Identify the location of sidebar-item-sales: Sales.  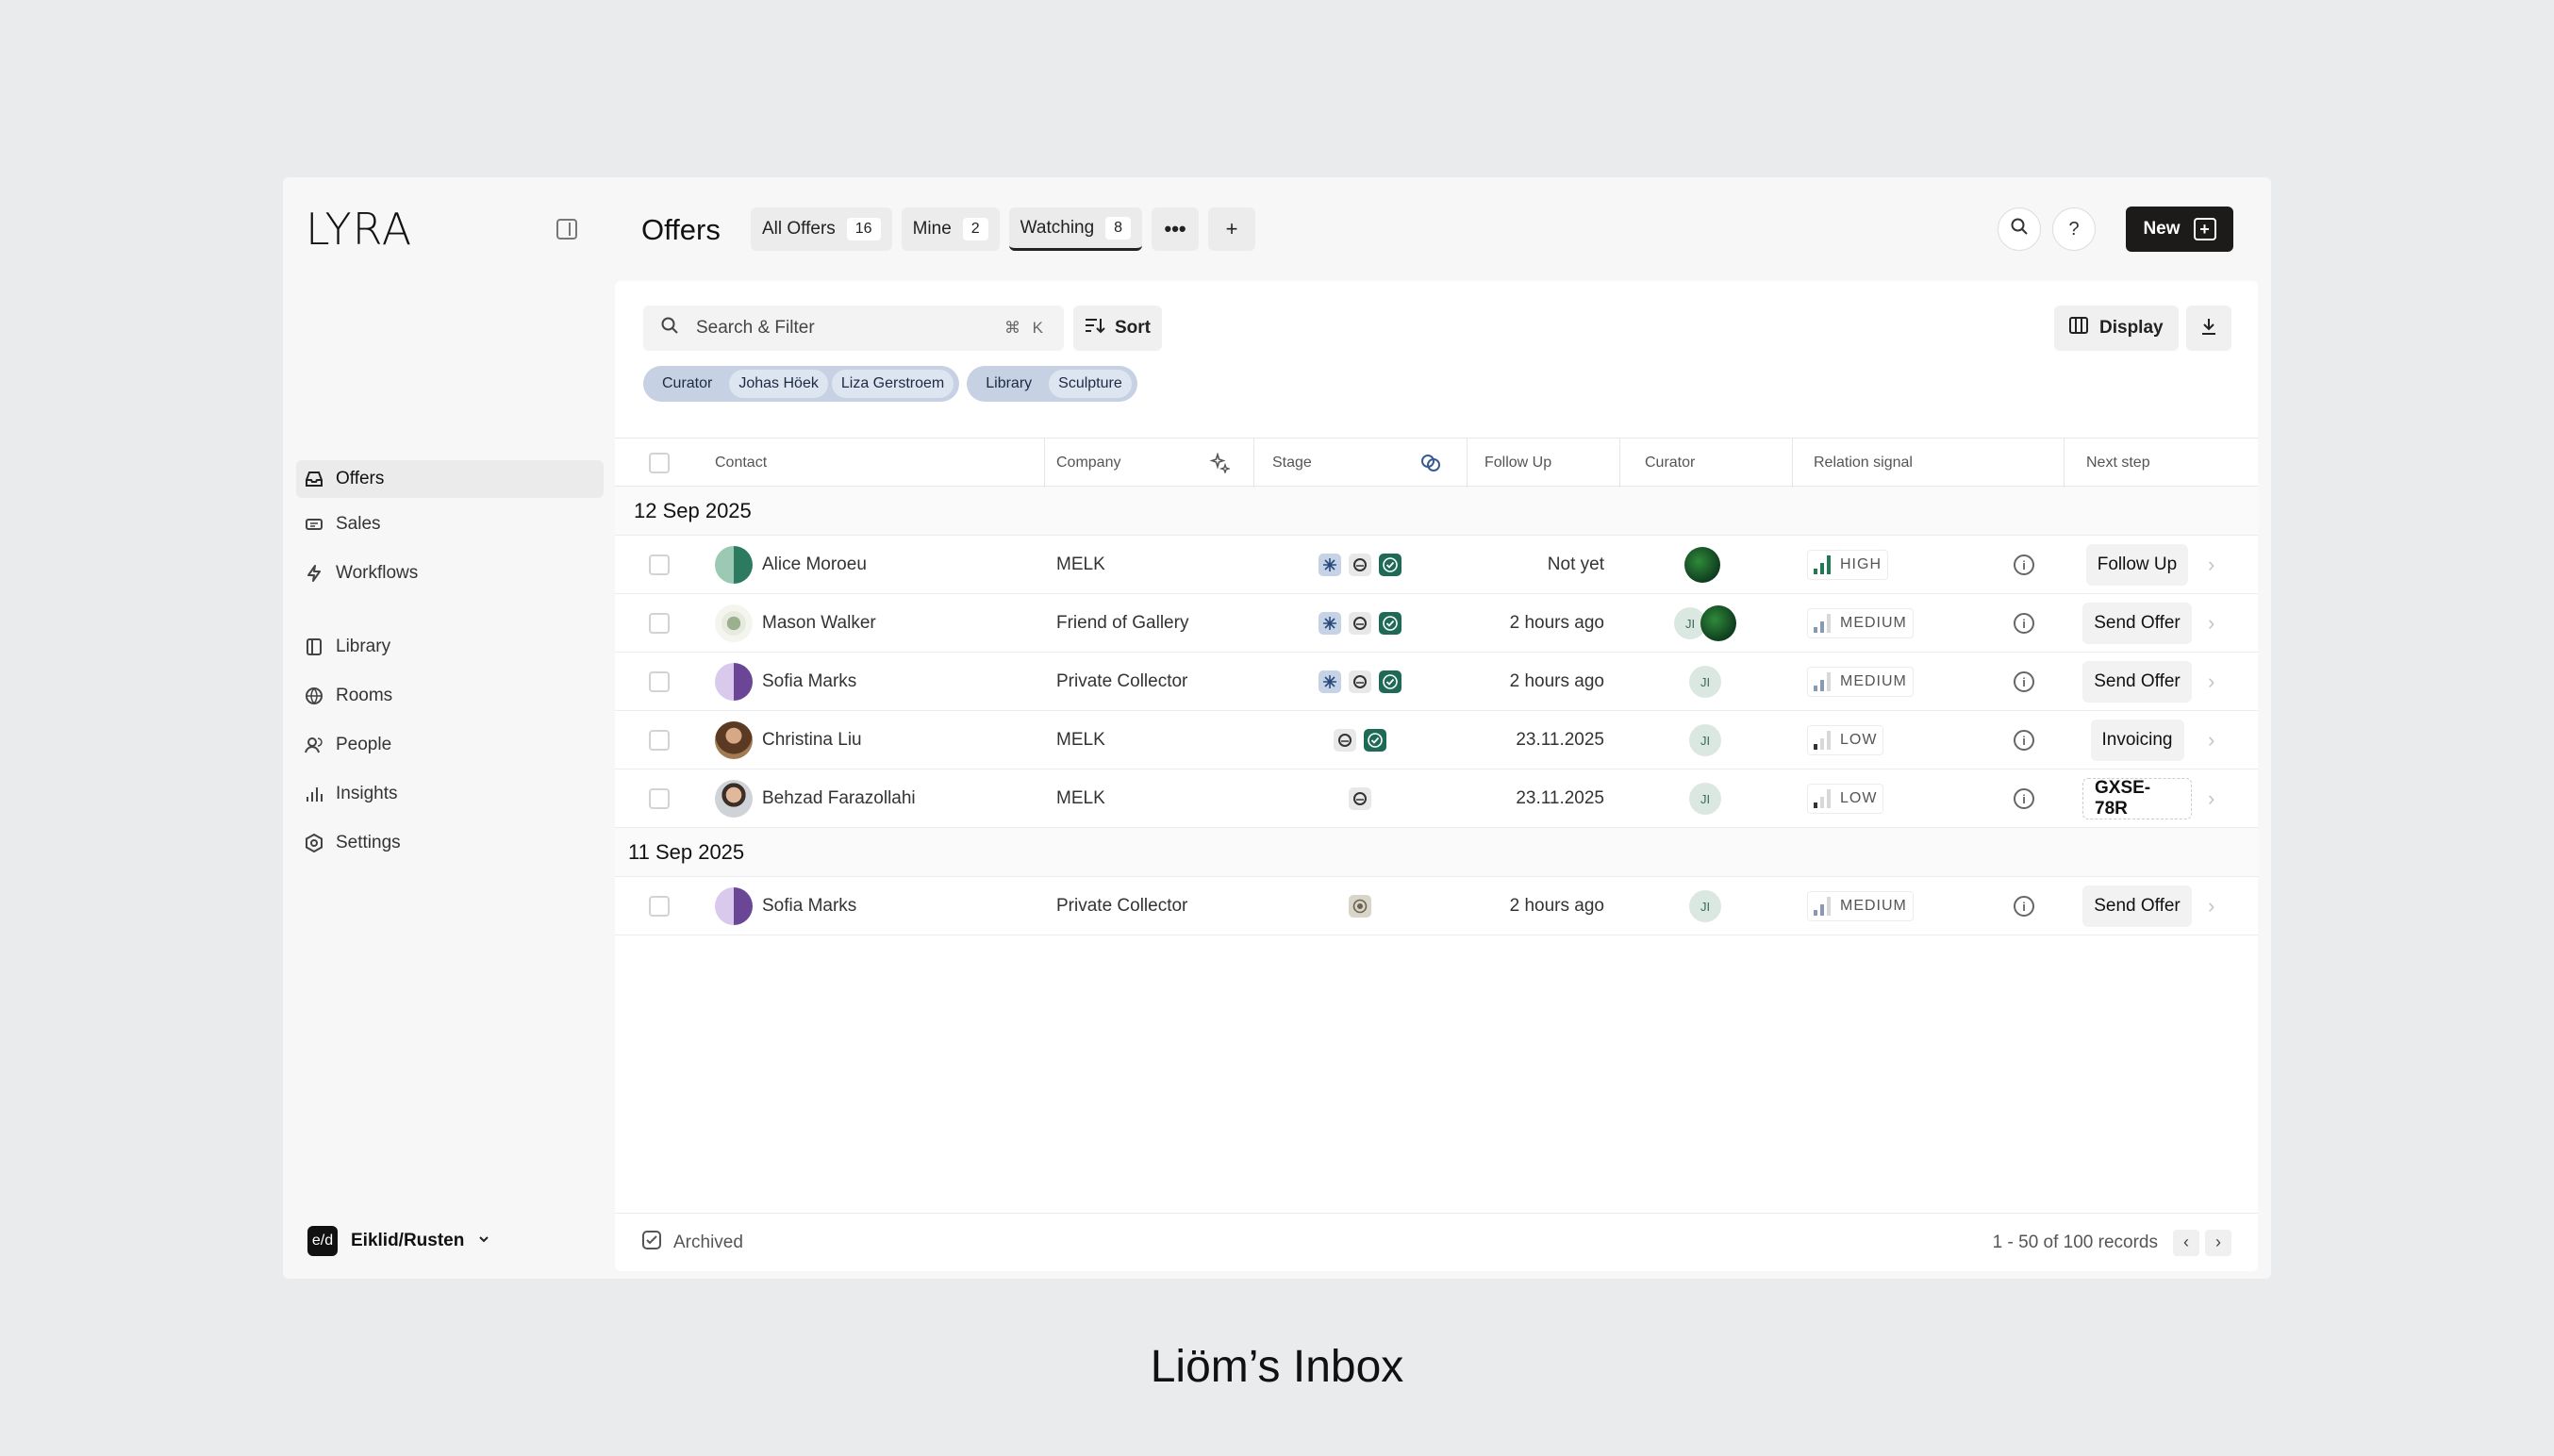
(450, 524).